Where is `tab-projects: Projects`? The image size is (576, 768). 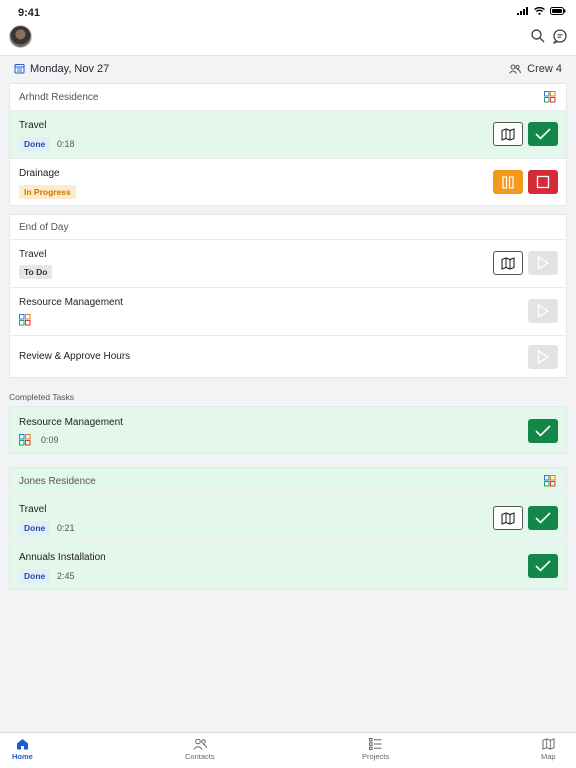
tab-projects: Projects is located at coordinates (375, 749).